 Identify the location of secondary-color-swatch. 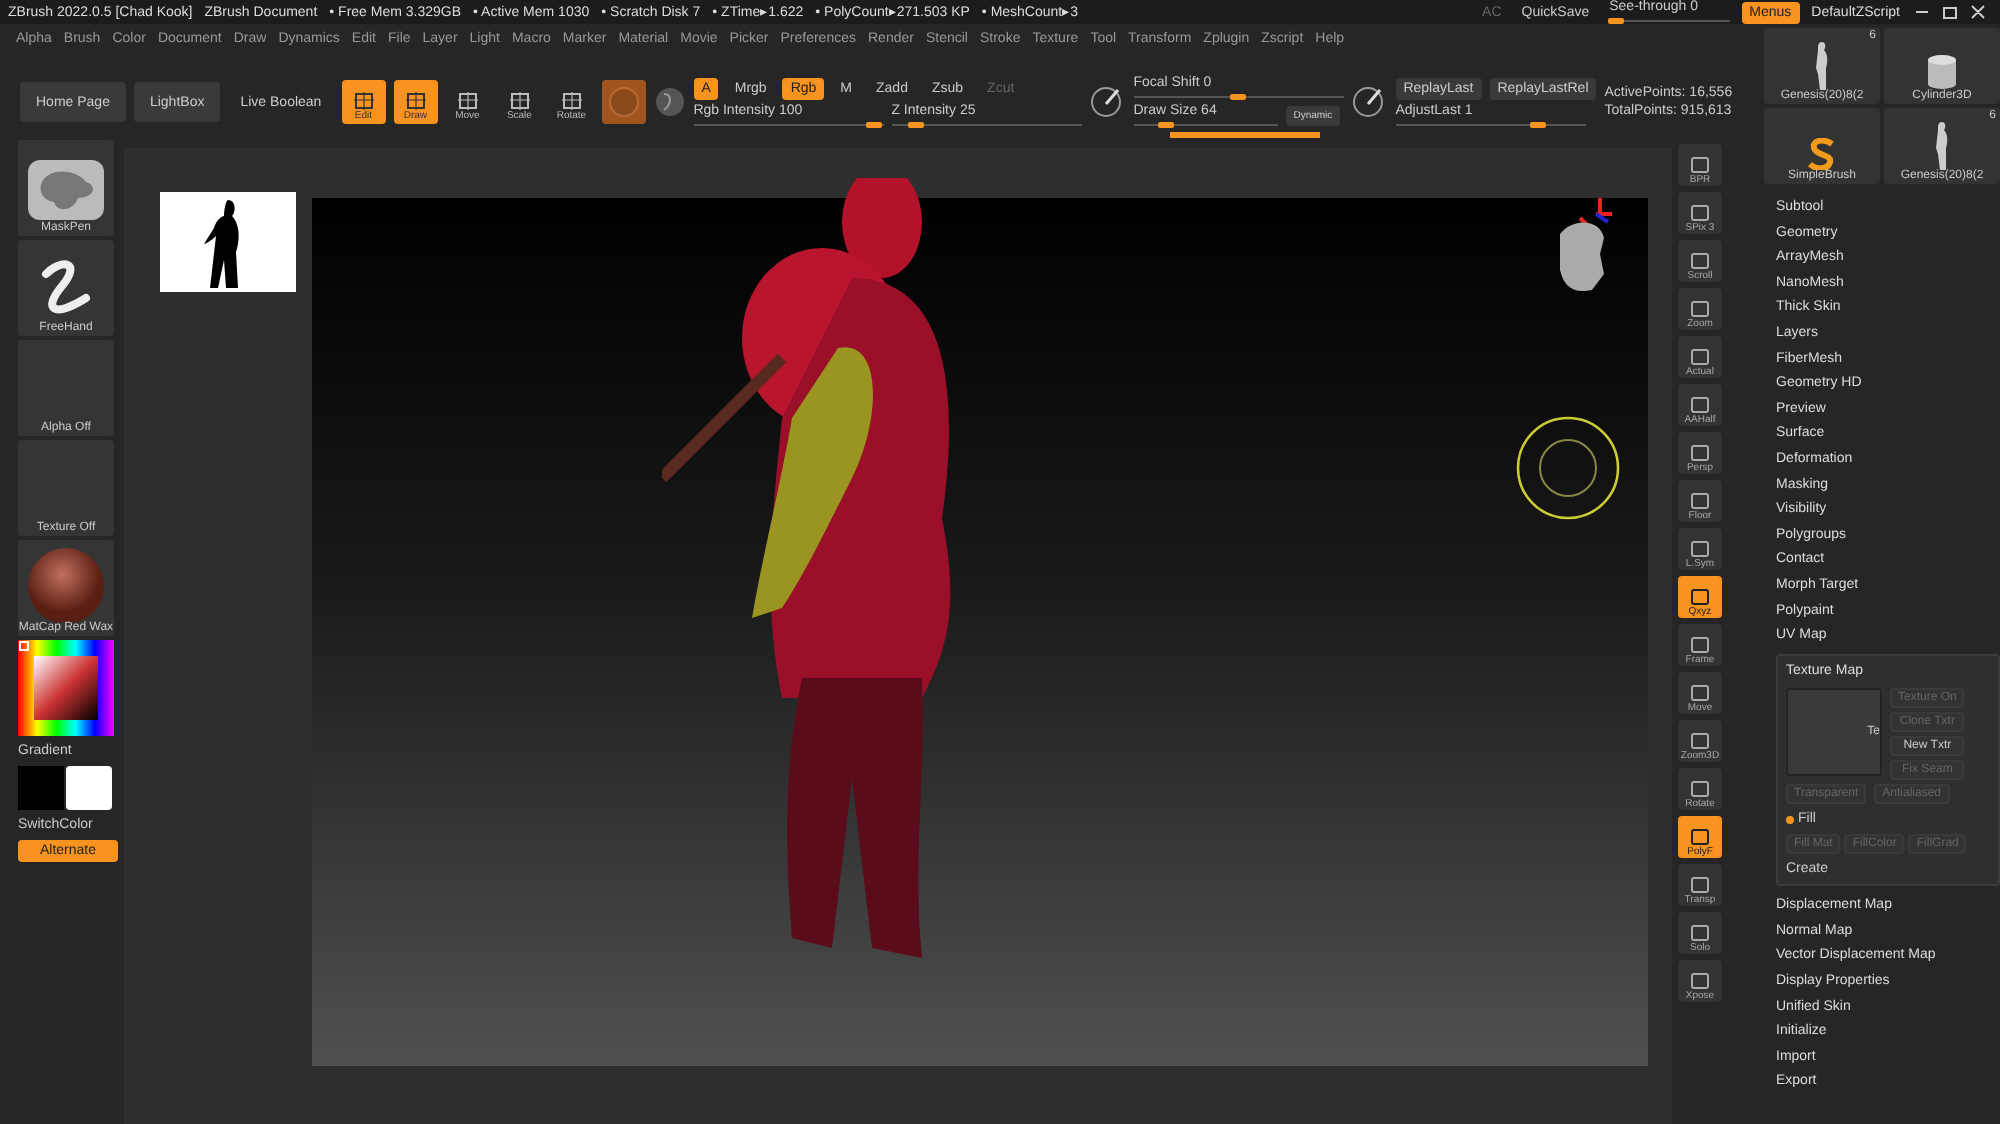
(89, 788).